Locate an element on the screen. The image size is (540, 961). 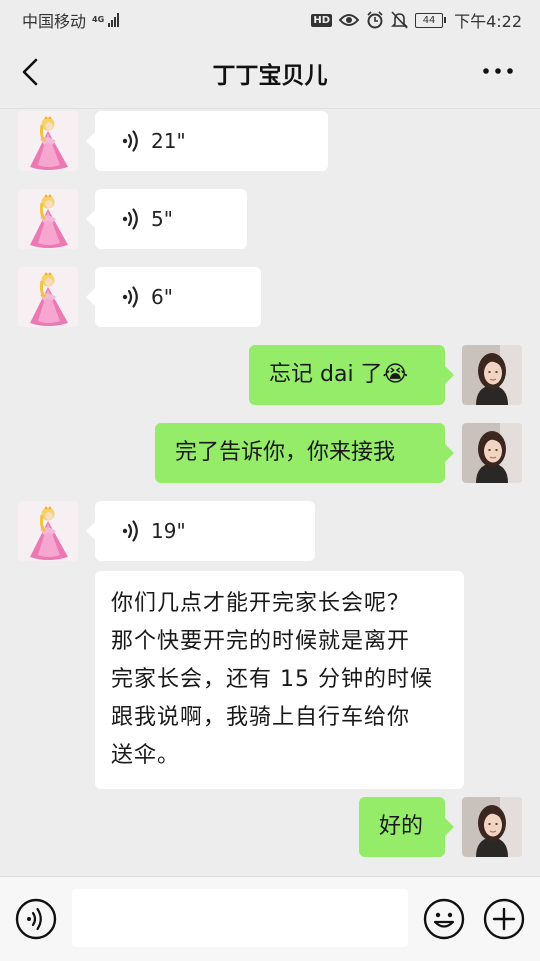
hd-icon: HD is located at coordinates (322, 20).